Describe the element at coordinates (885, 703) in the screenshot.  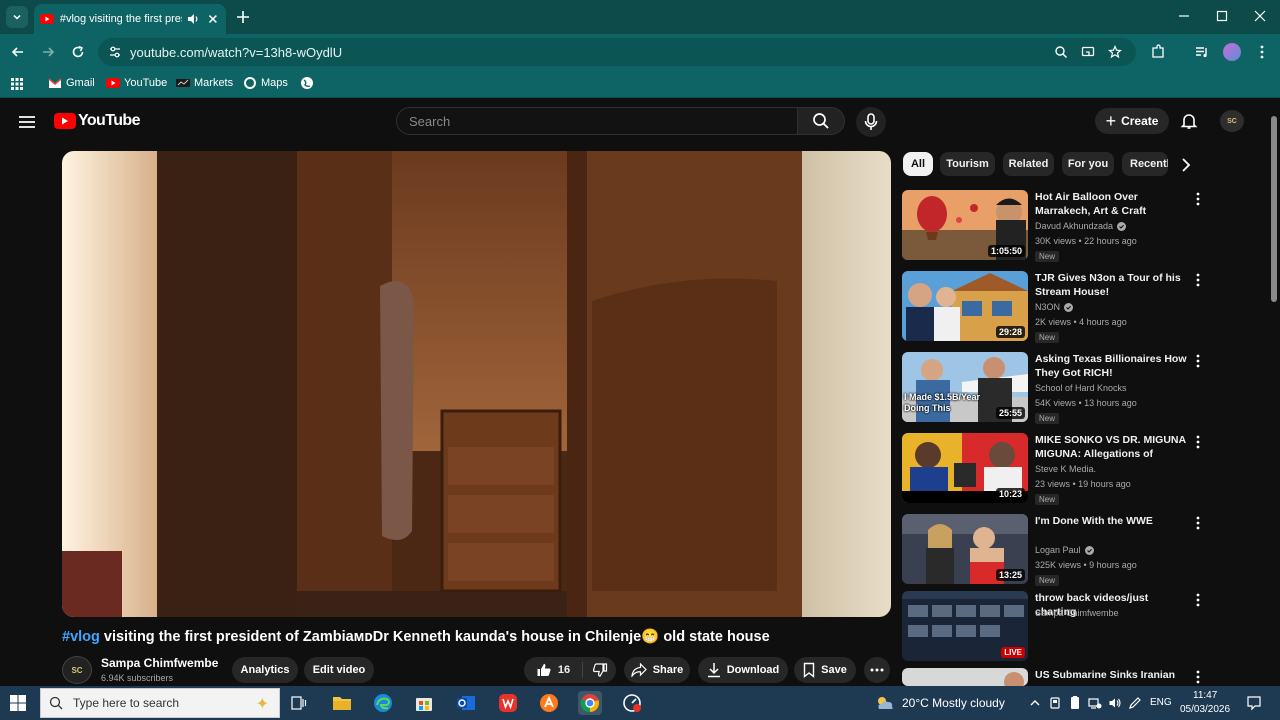
I see `weather-cloudy-icon` at that location.